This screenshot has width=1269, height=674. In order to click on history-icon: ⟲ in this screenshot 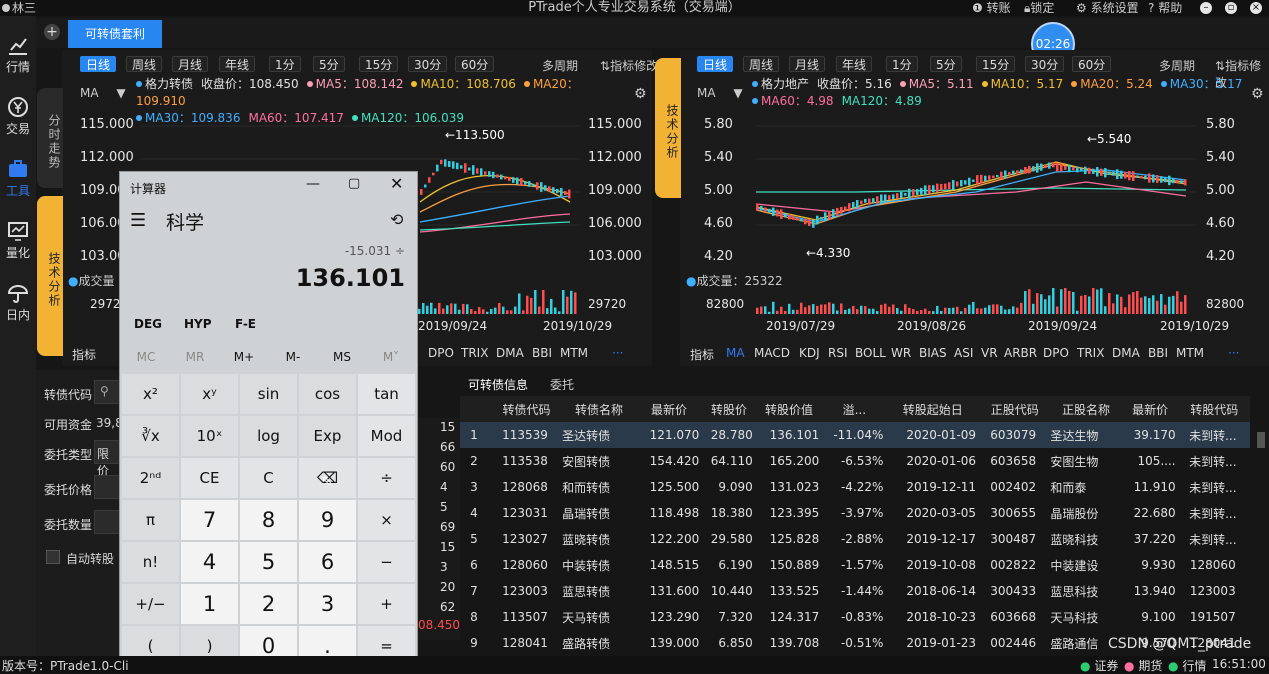, I will do `click(396, 219)`.